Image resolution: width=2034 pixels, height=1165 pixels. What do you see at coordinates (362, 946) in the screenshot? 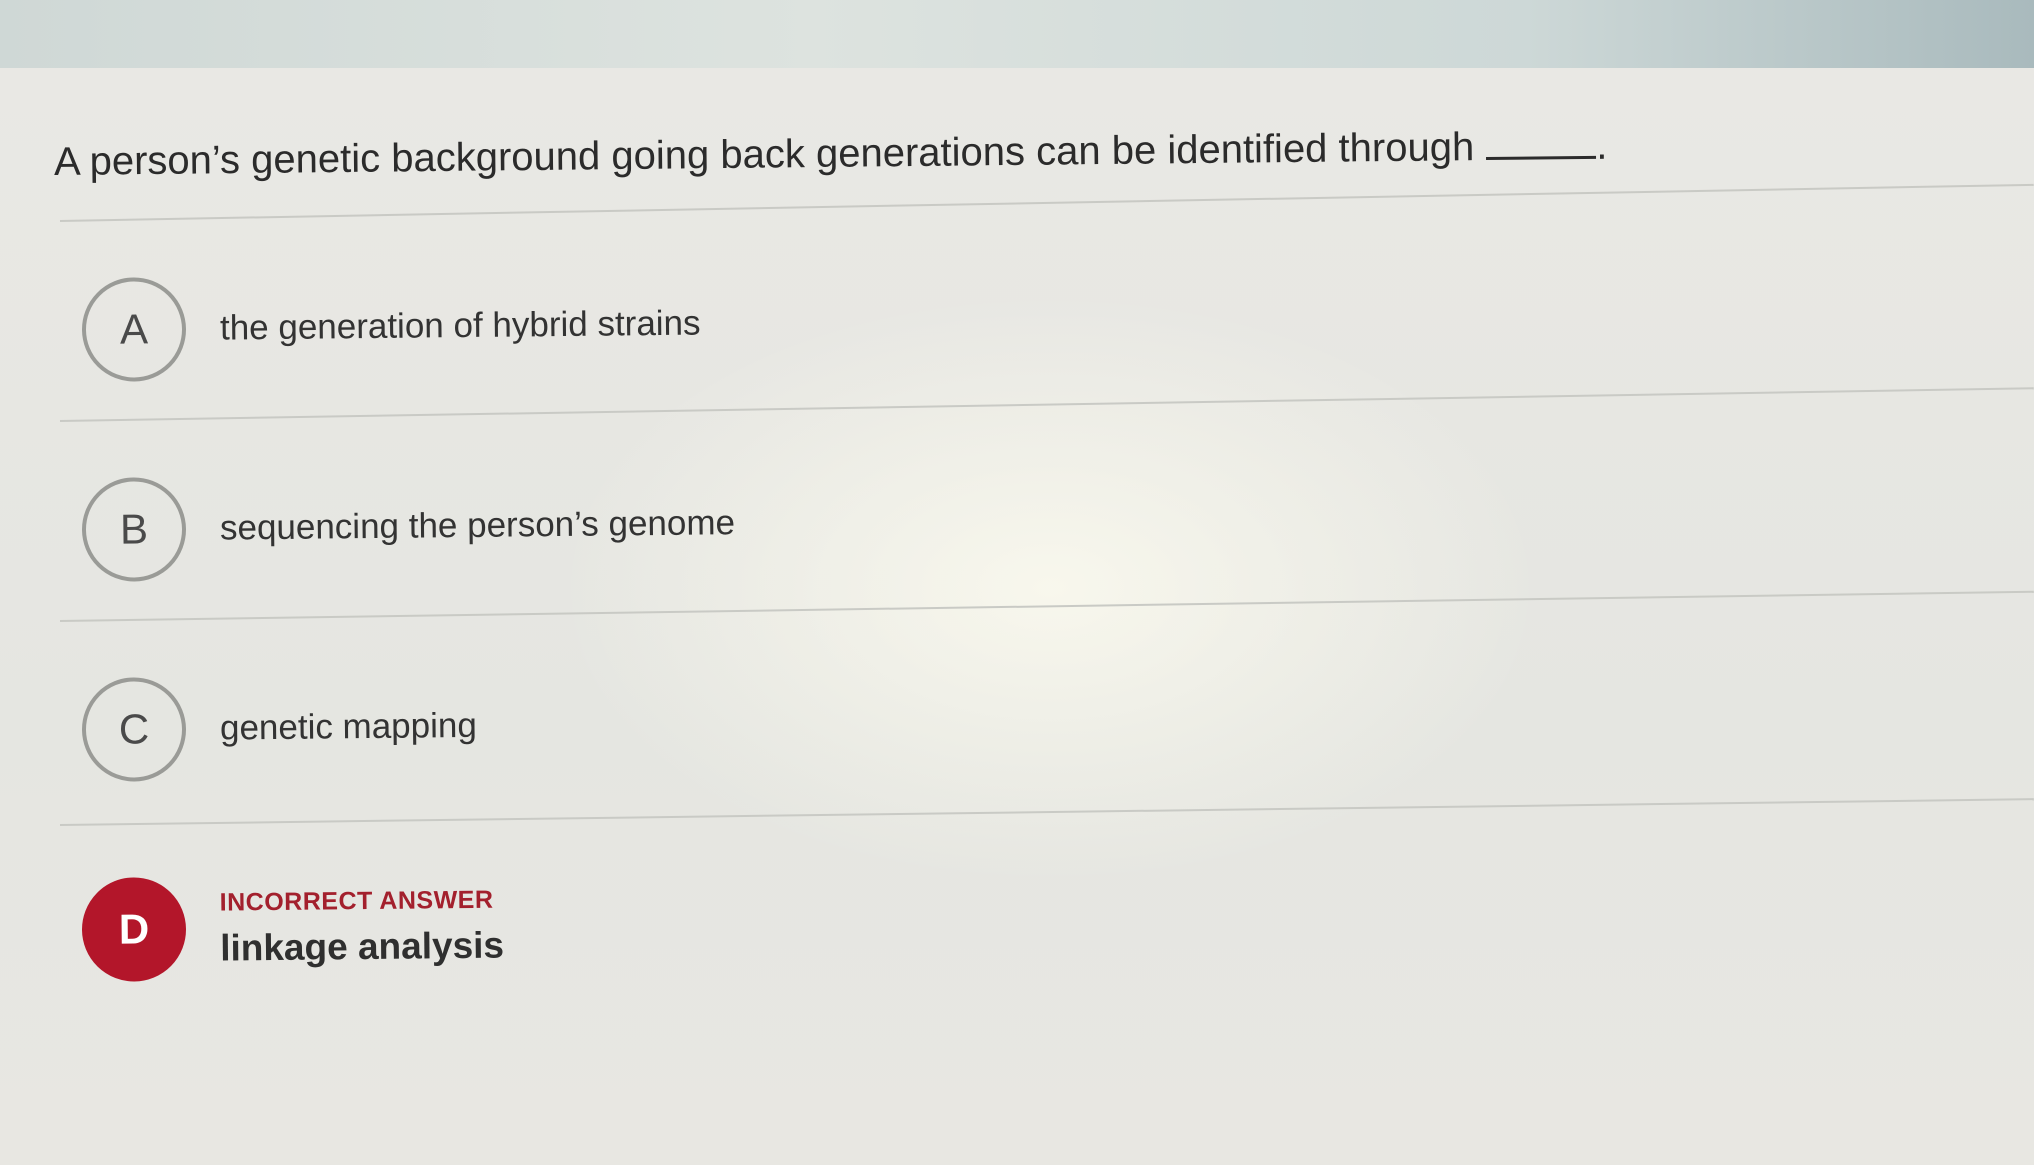
I see `option-d-text: linkage analysis` at bounding box center [362, 946].